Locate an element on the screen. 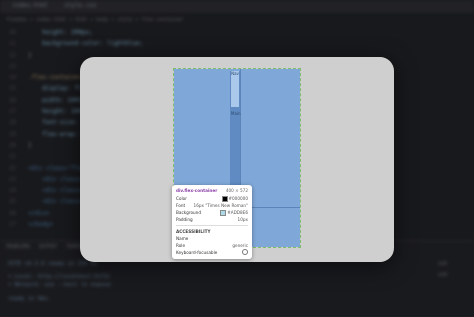  tooltip-prop-row: Color #000000 is located at coordinates (212, 198).